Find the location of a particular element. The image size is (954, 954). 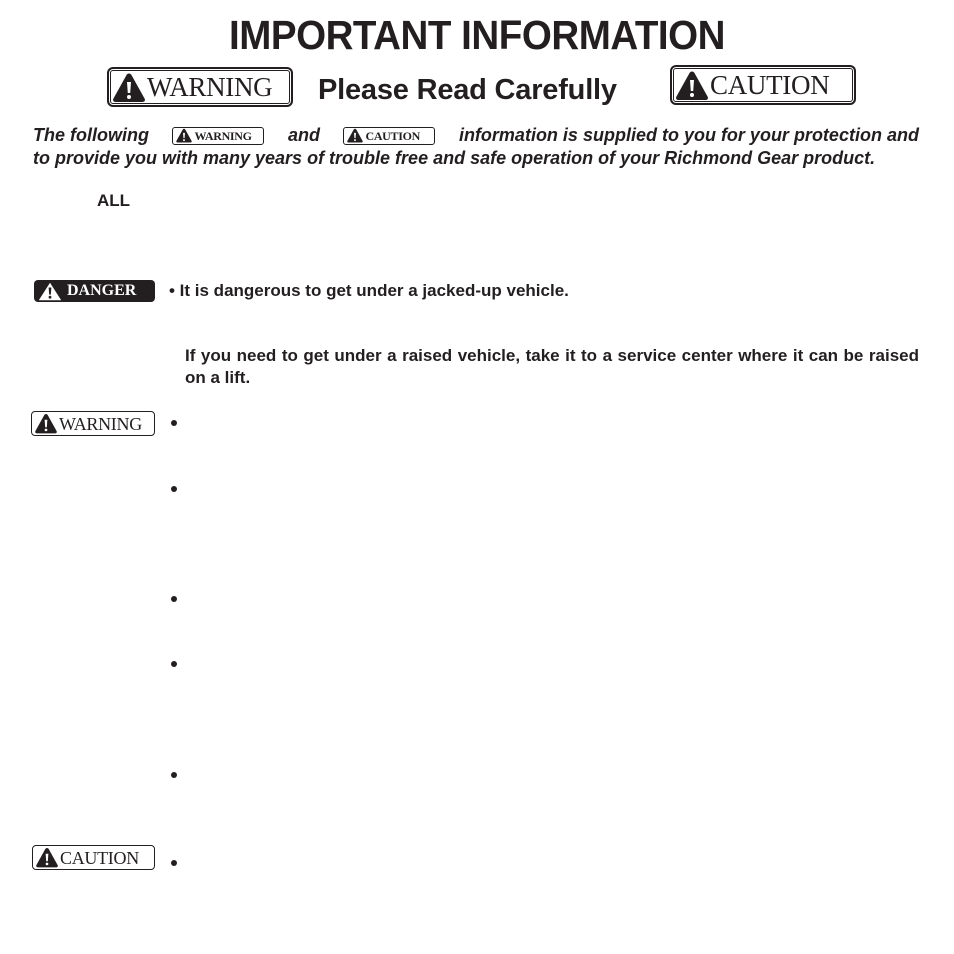

all-label: ALL is located at coordinates (114, 200).